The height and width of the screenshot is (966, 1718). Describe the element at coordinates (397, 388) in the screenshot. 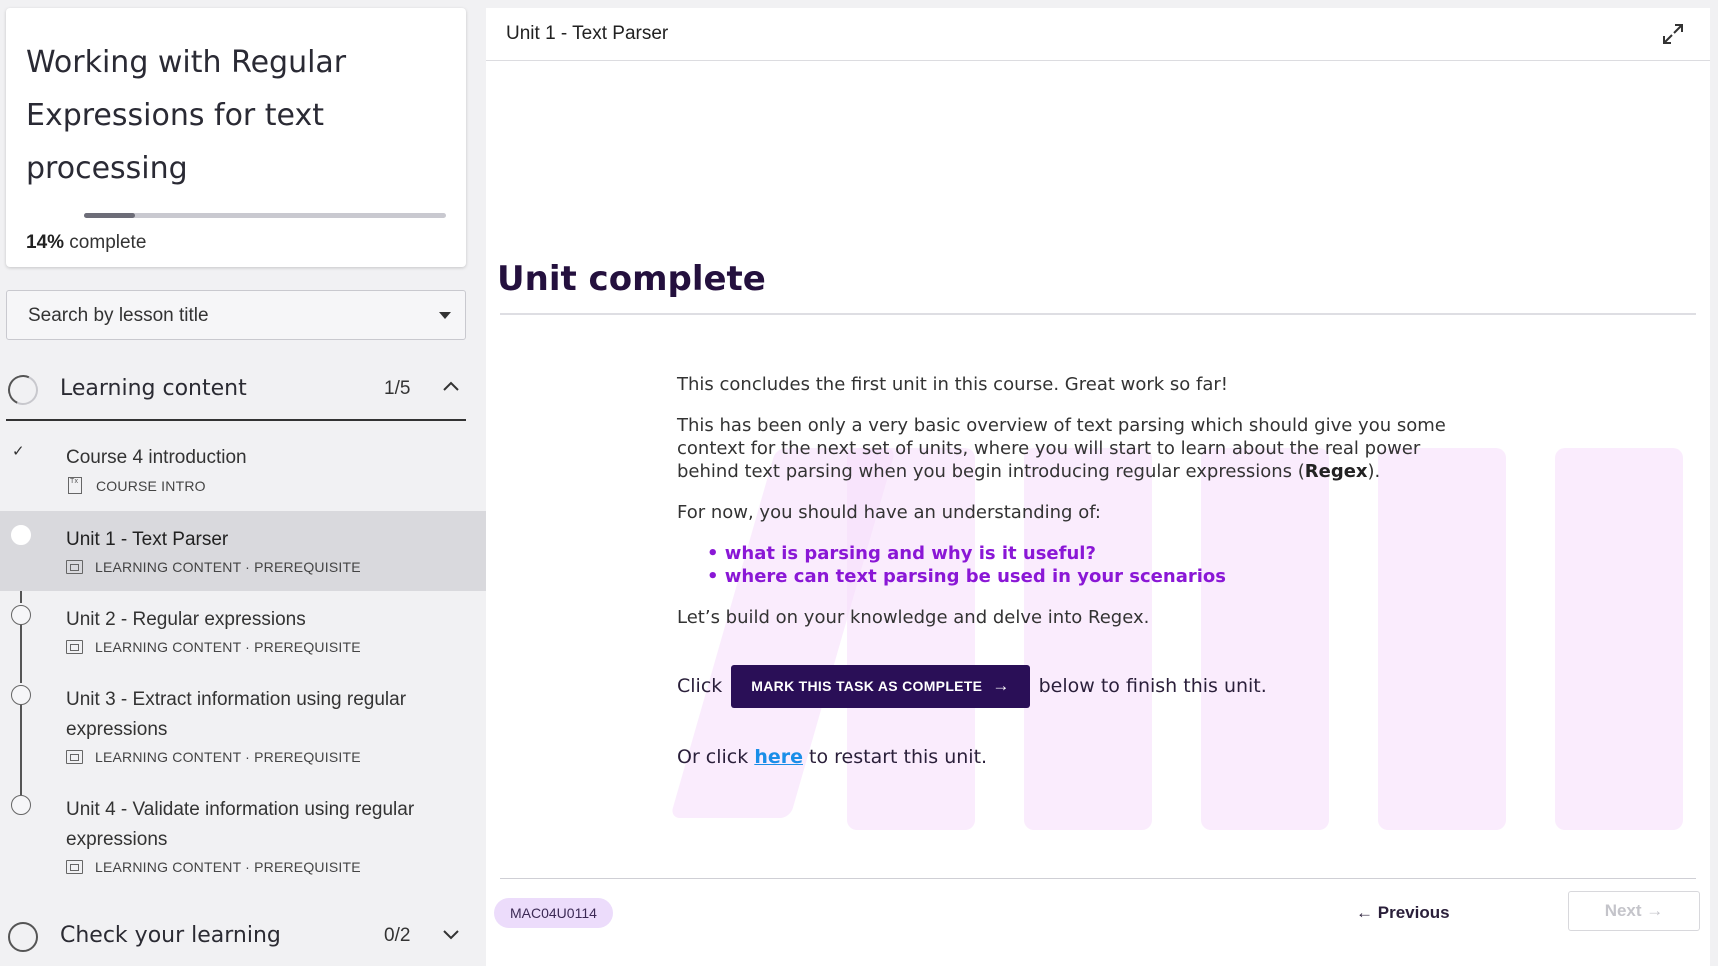

I see `section-count: 1/5` at that location.